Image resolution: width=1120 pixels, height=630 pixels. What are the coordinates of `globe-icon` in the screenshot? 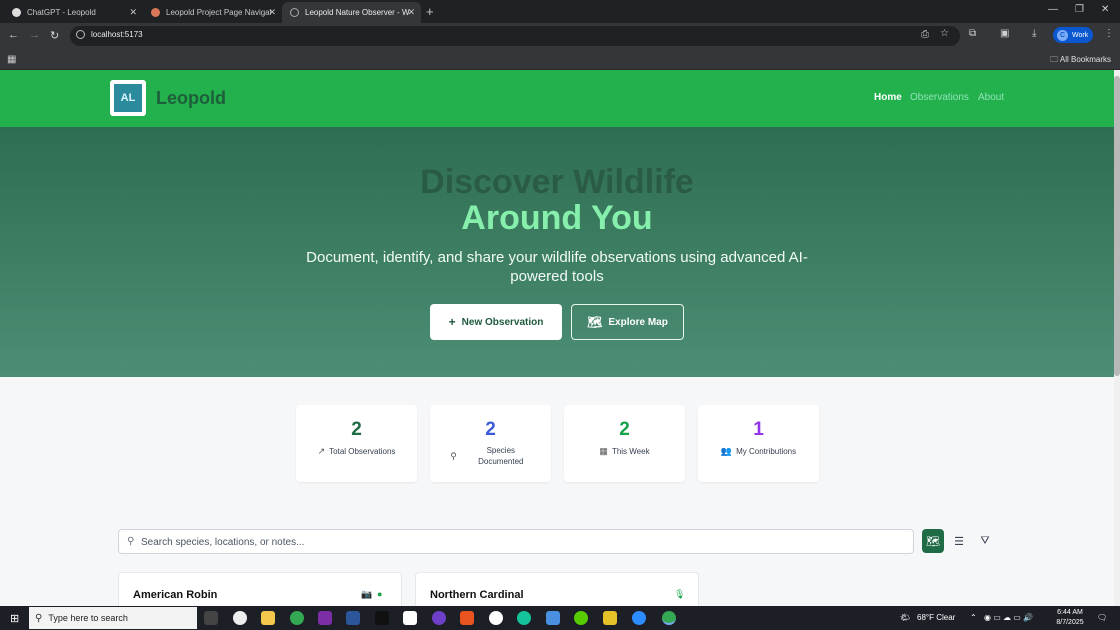 It's located at (294, 12).